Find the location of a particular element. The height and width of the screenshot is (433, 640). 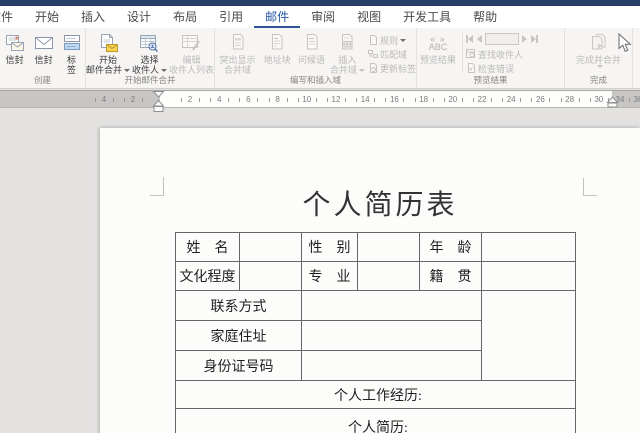

name-label-cell: 姓 名 is located at coordinates (207, 247).